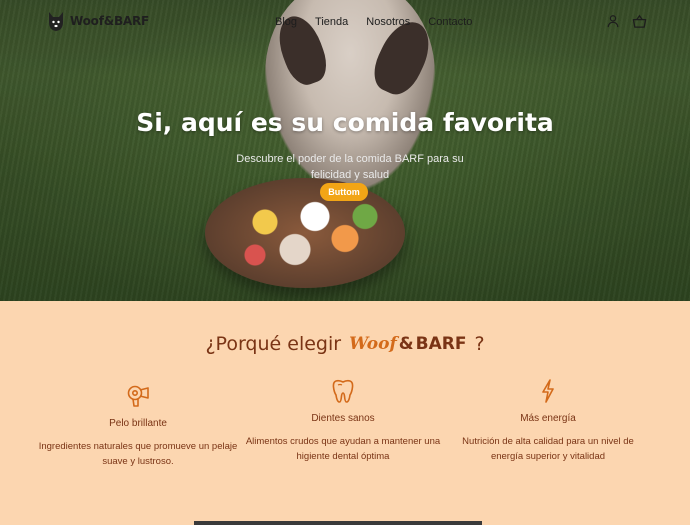 The height and width of the screenshot is (525, 690). I want to click on top-nav: Woof&BARF Blog Tienda Nosotros Contacto, so click(345, 22).